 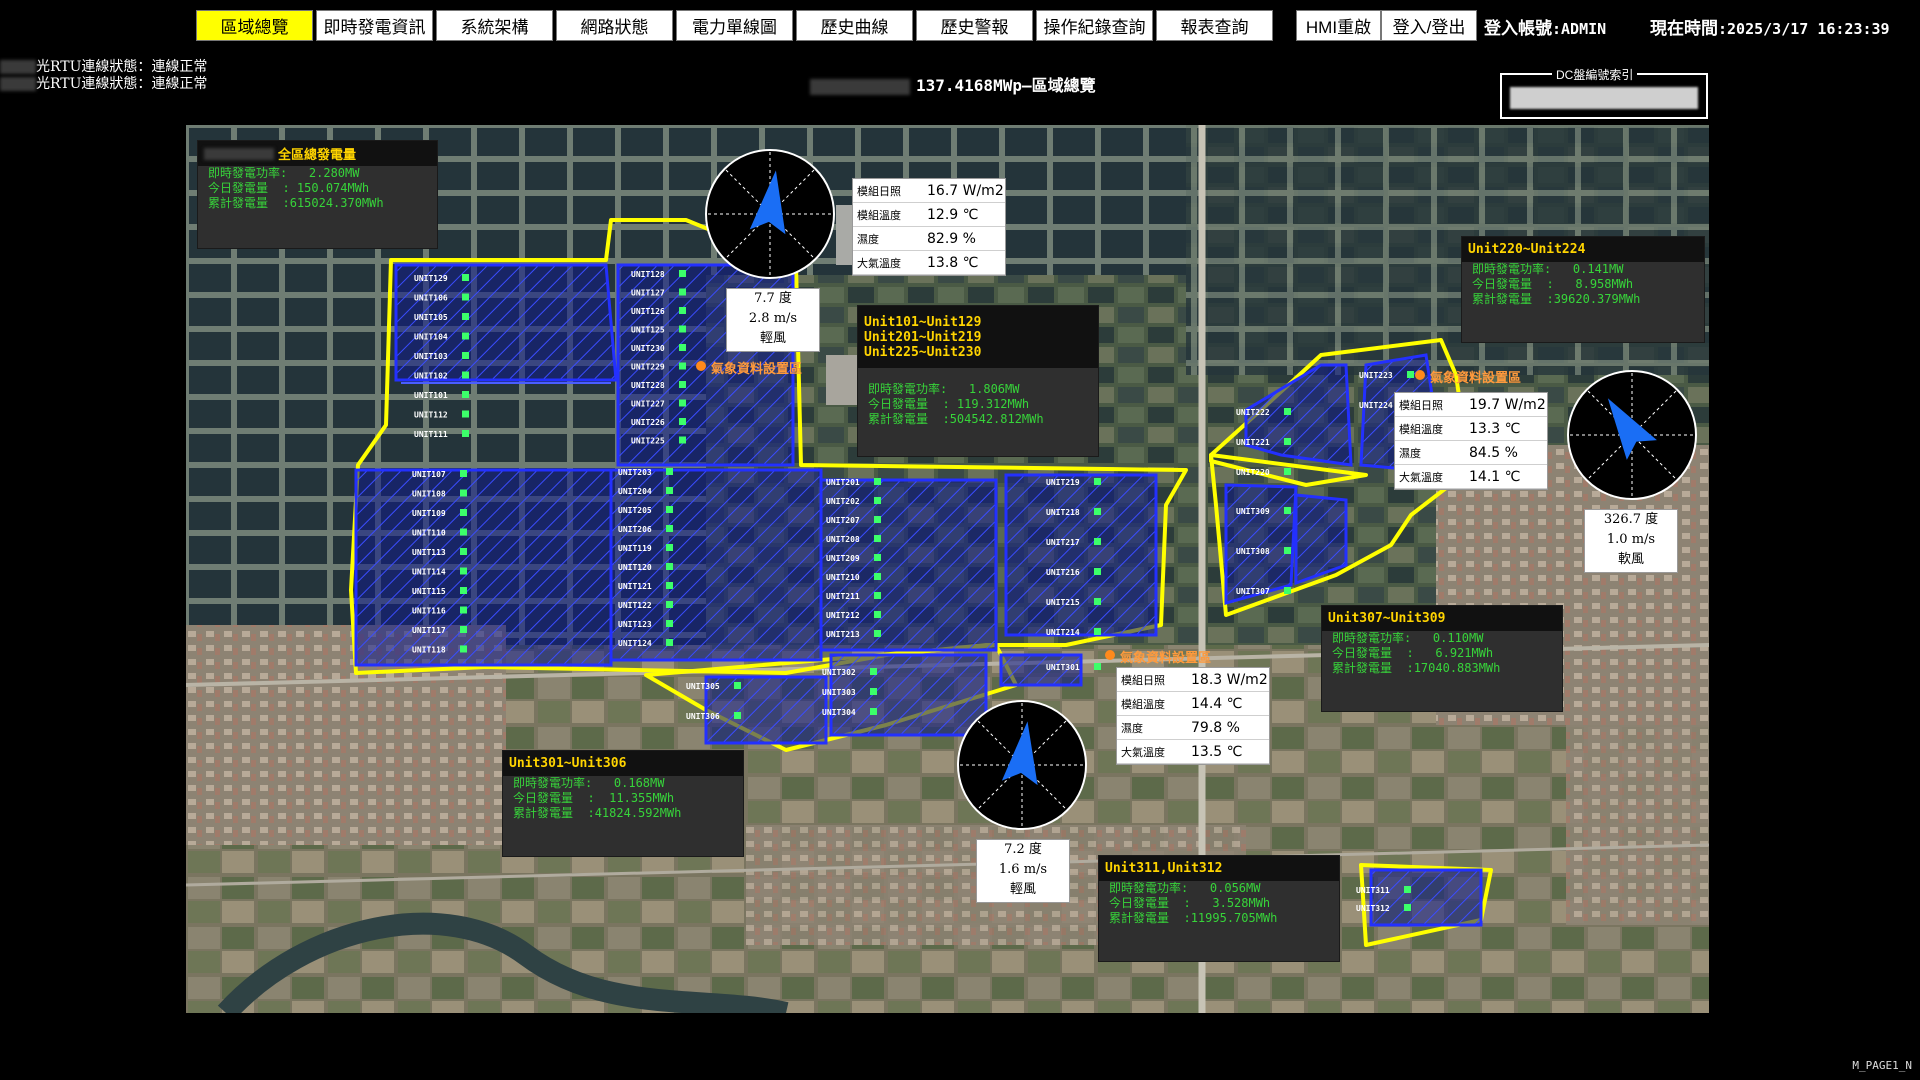 What do you see at coordinates (839, 692) in the screenshot?
I see `unit-label-unit303: UNIT303` at bounding box center [839, 692].